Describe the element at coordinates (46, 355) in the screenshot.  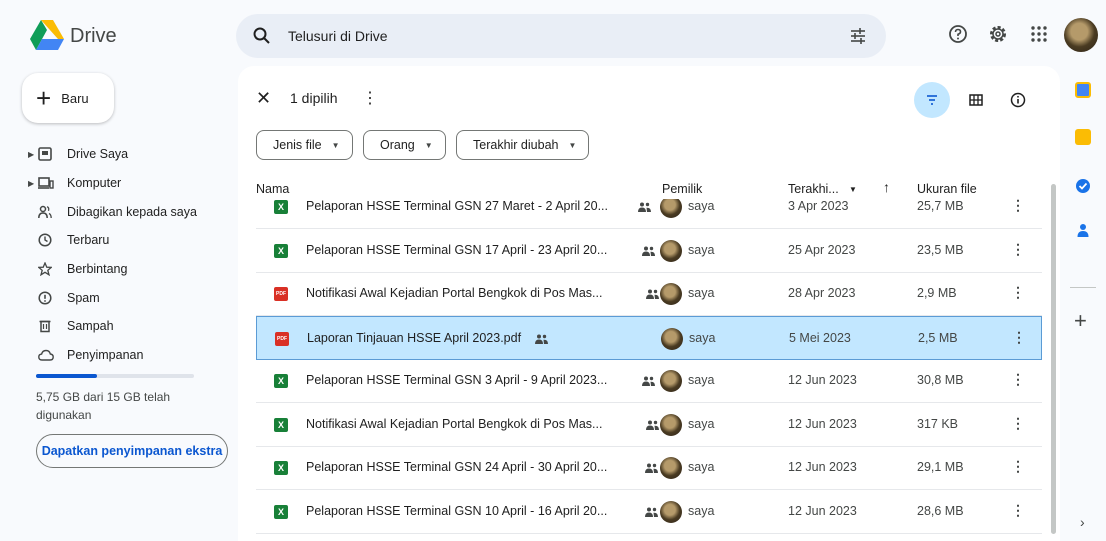
I see `cloud-icon` at that location.